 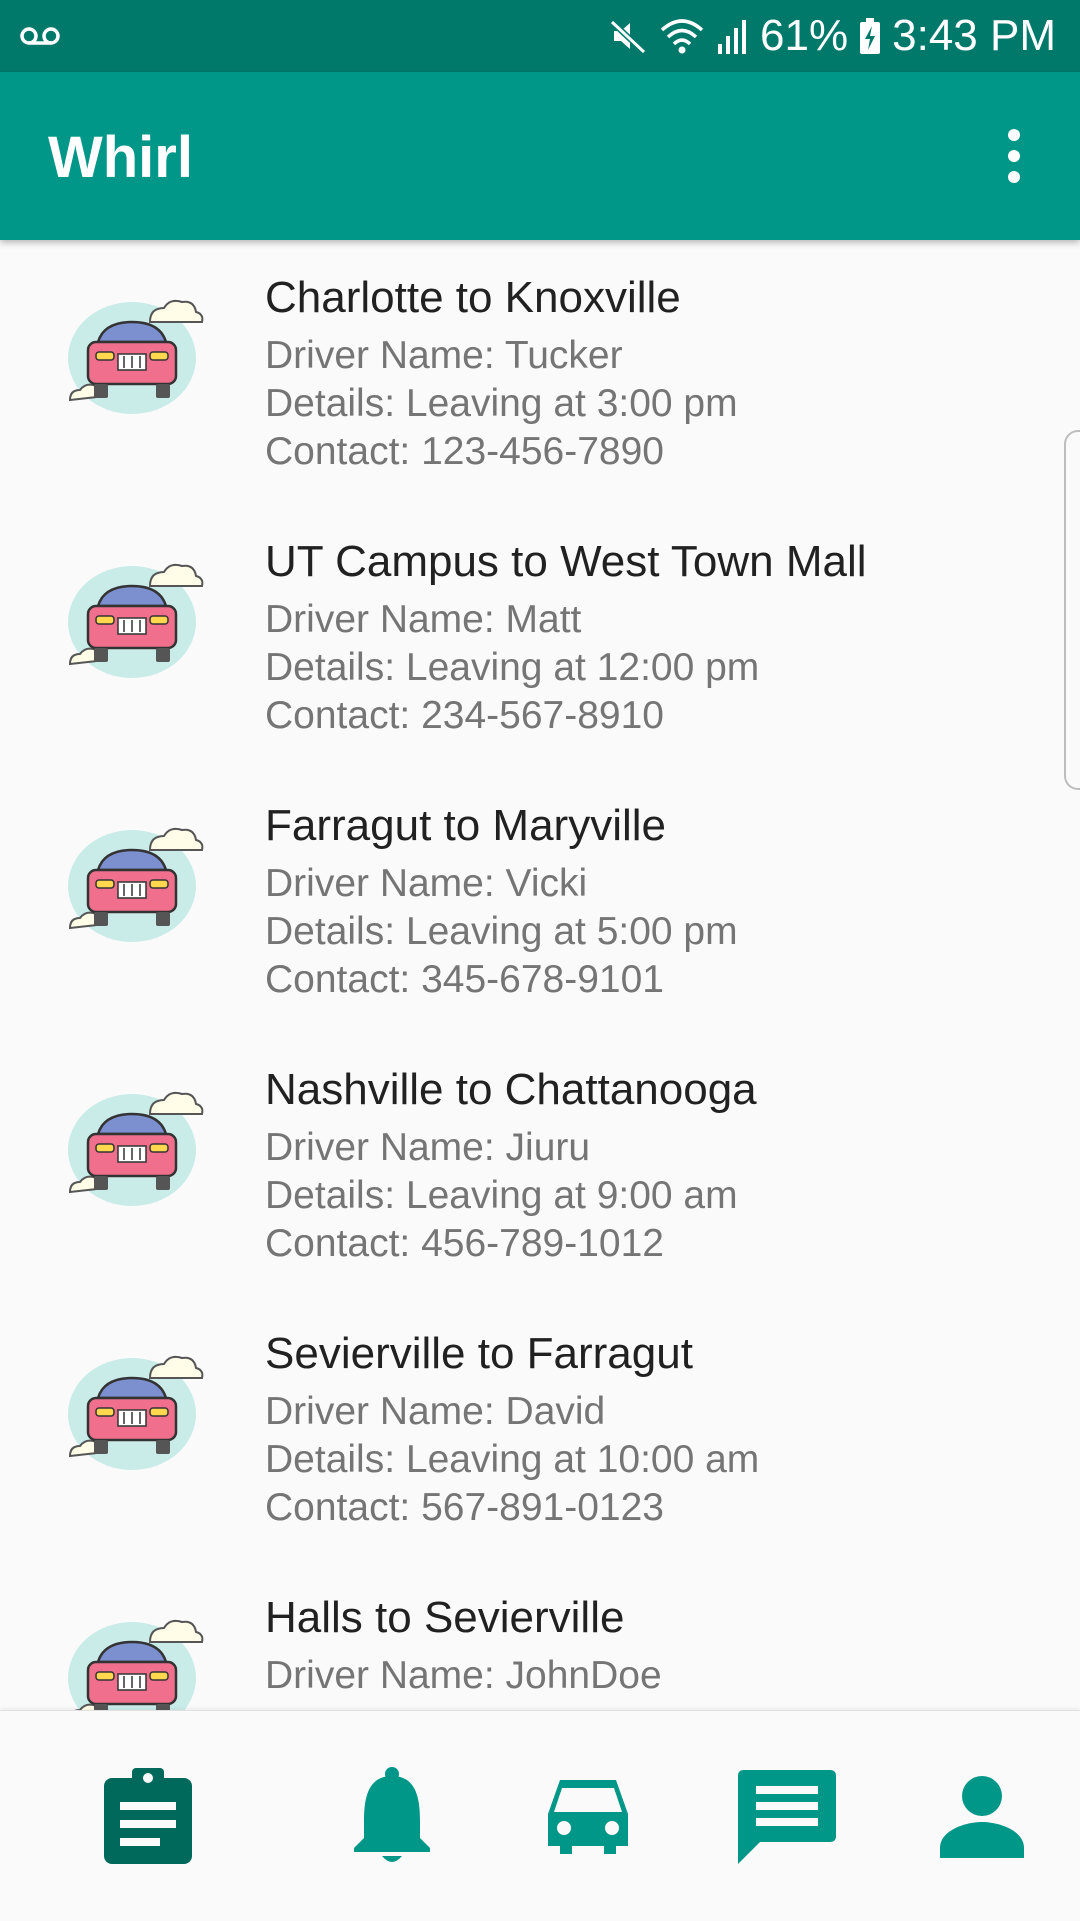 I want to click on app-title: Whirl, so click(x=120, y=157).